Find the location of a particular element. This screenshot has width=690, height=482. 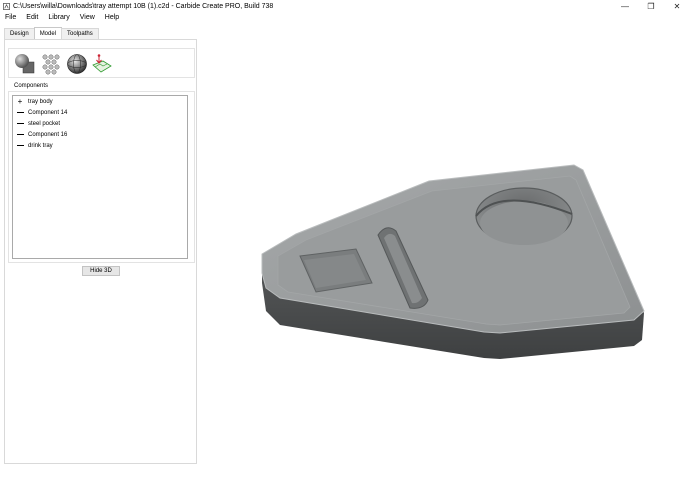

hide-3d-button: Hide 3D is located at coordinates (101, 271).